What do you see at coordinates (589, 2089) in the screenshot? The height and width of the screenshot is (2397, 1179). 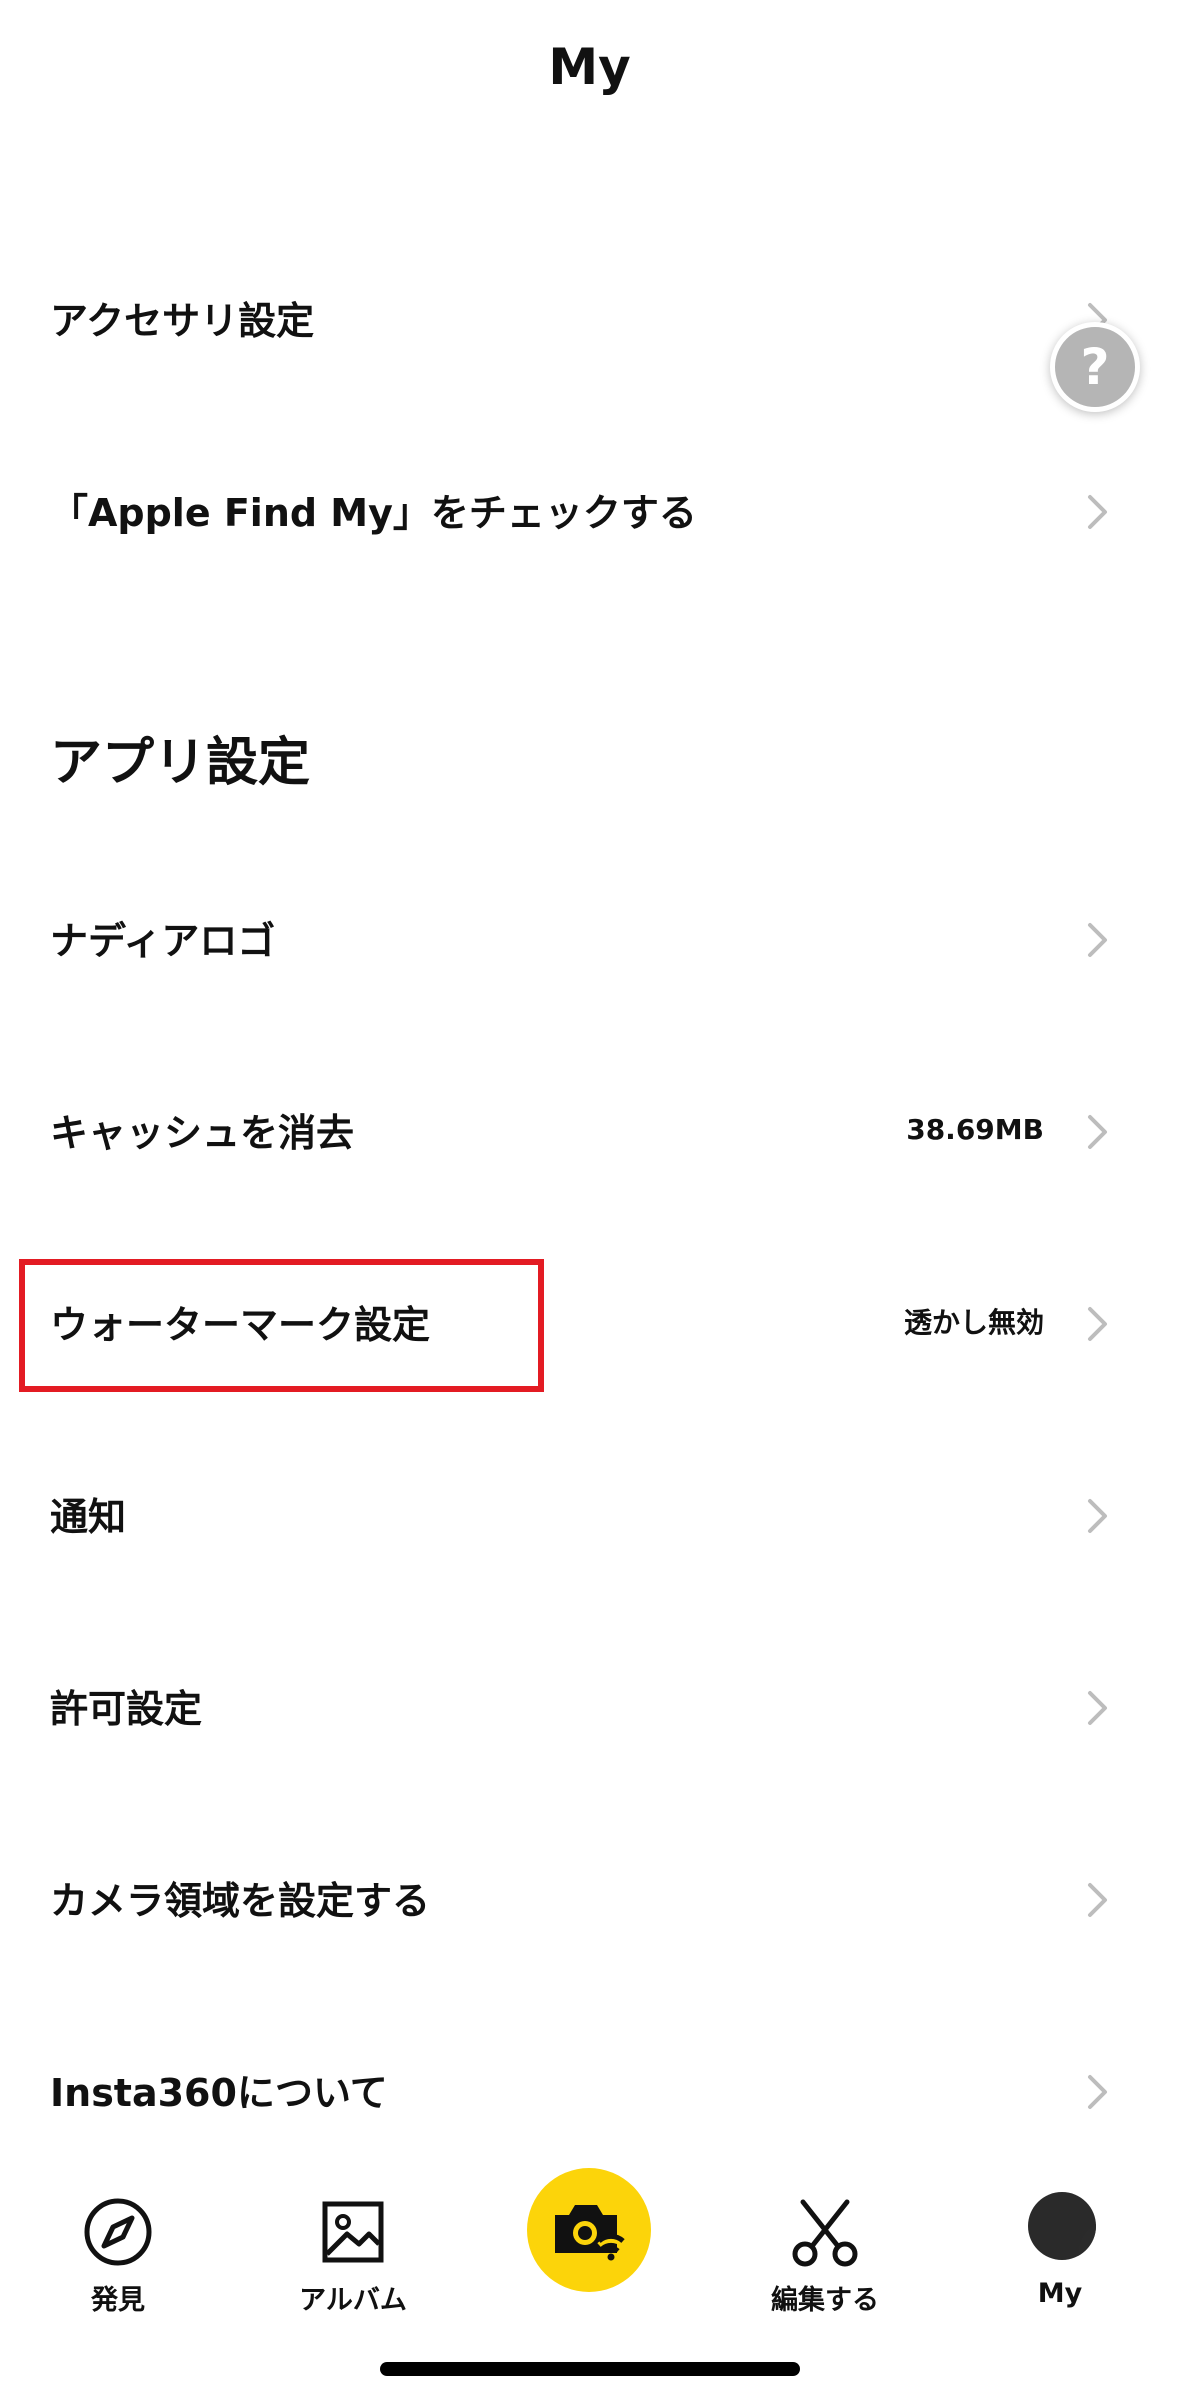 I see `list-item-about-insta360: Insta360について` at bounding box center [589, 2089].